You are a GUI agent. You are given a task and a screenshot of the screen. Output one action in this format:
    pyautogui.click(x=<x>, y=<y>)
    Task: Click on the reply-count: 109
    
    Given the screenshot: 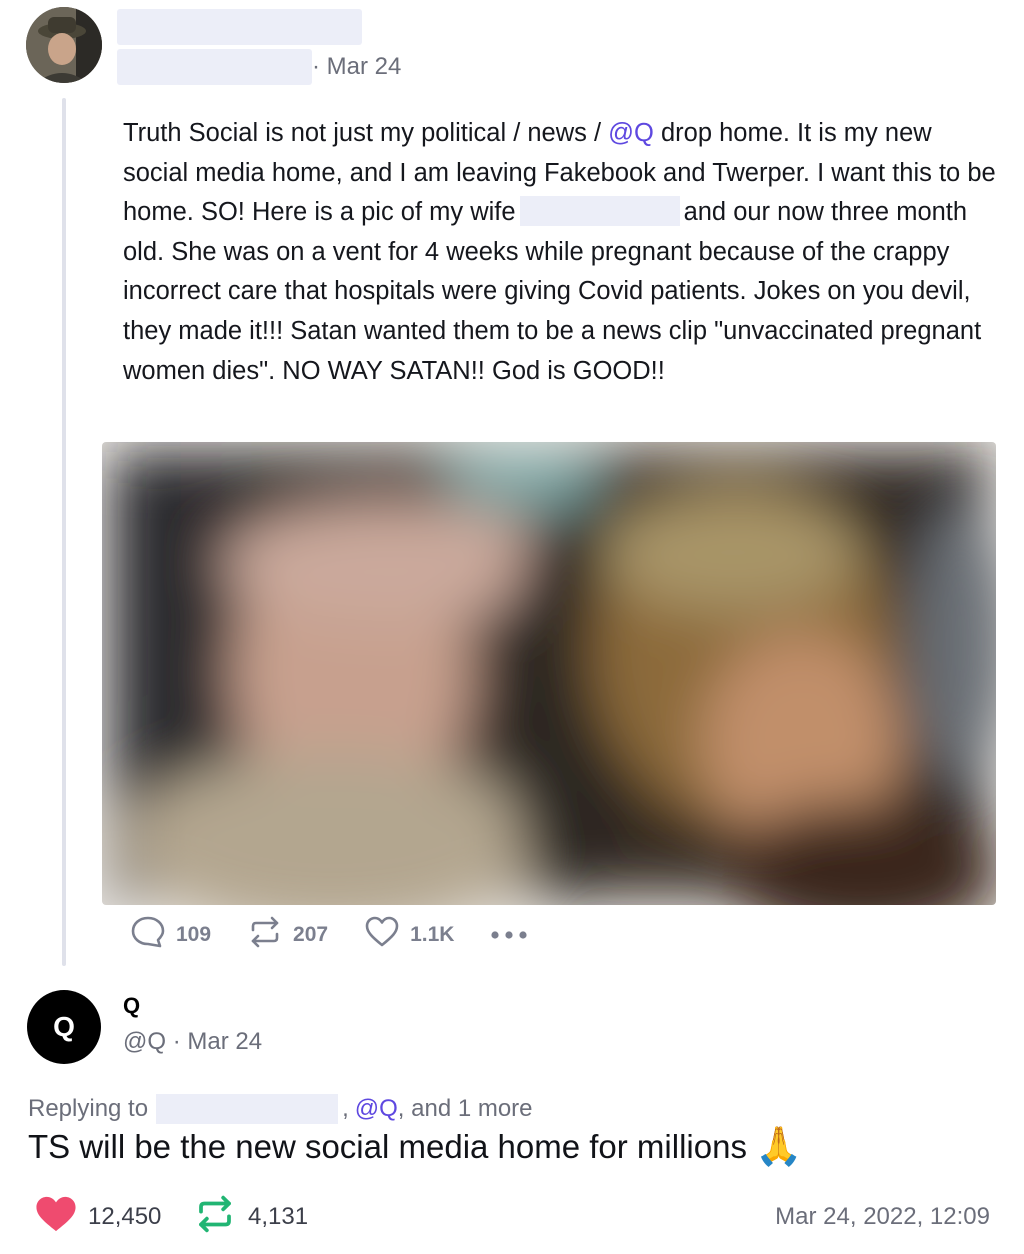 What is the action you would take?
    pyautogui.click(x=194, y=934)
    